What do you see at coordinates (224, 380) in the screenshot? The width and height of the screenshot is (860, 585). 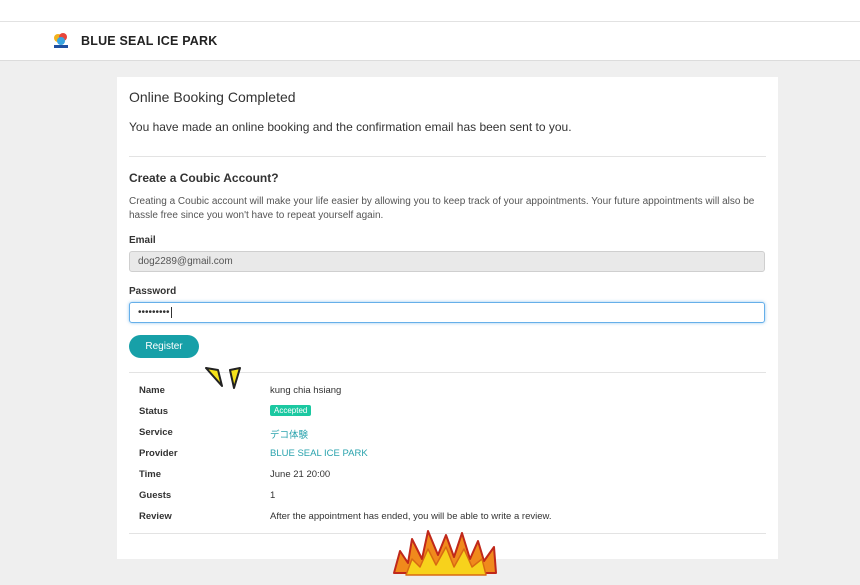 I see `sparkle-icon` at bounding box center [224, 380].